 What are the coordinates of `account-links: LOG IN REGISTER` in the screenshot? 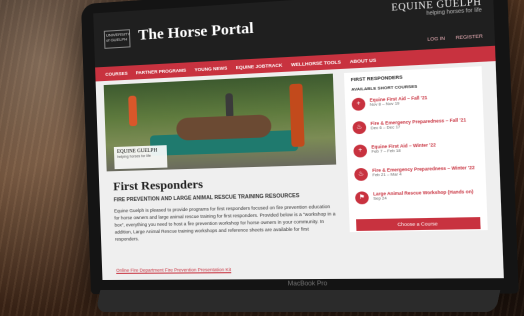 It's located at (450, 37).